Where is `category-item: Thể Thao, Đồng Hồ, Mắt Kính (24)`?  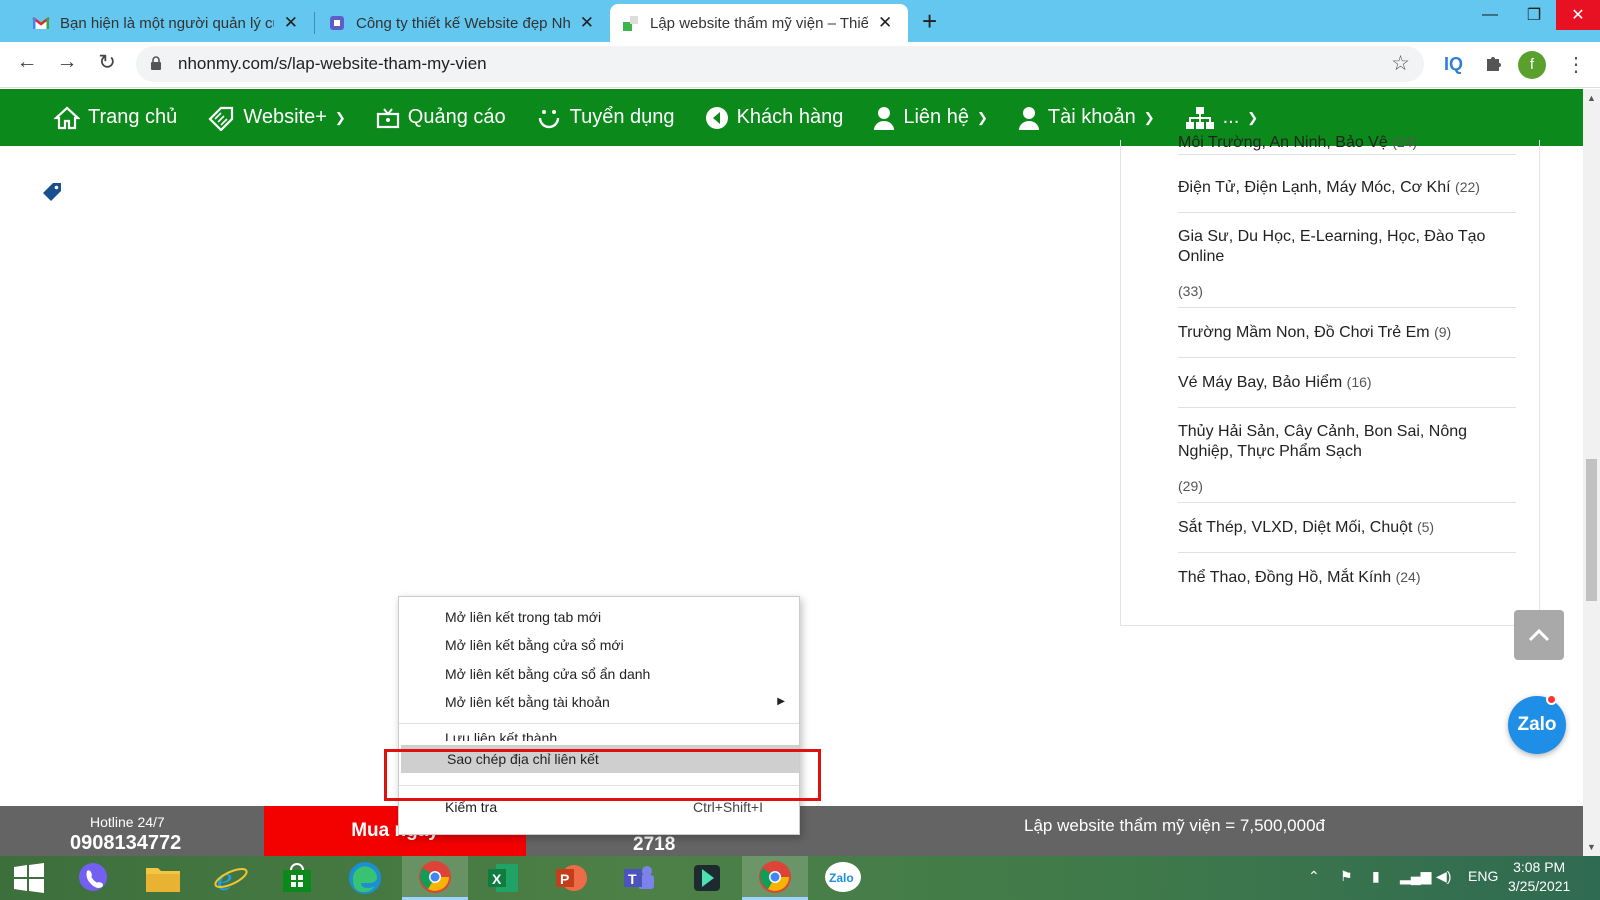 category-item: Thể Thao, Đồng Hồ, Mắt Kính (24) is located at coordinates (1347, 577).